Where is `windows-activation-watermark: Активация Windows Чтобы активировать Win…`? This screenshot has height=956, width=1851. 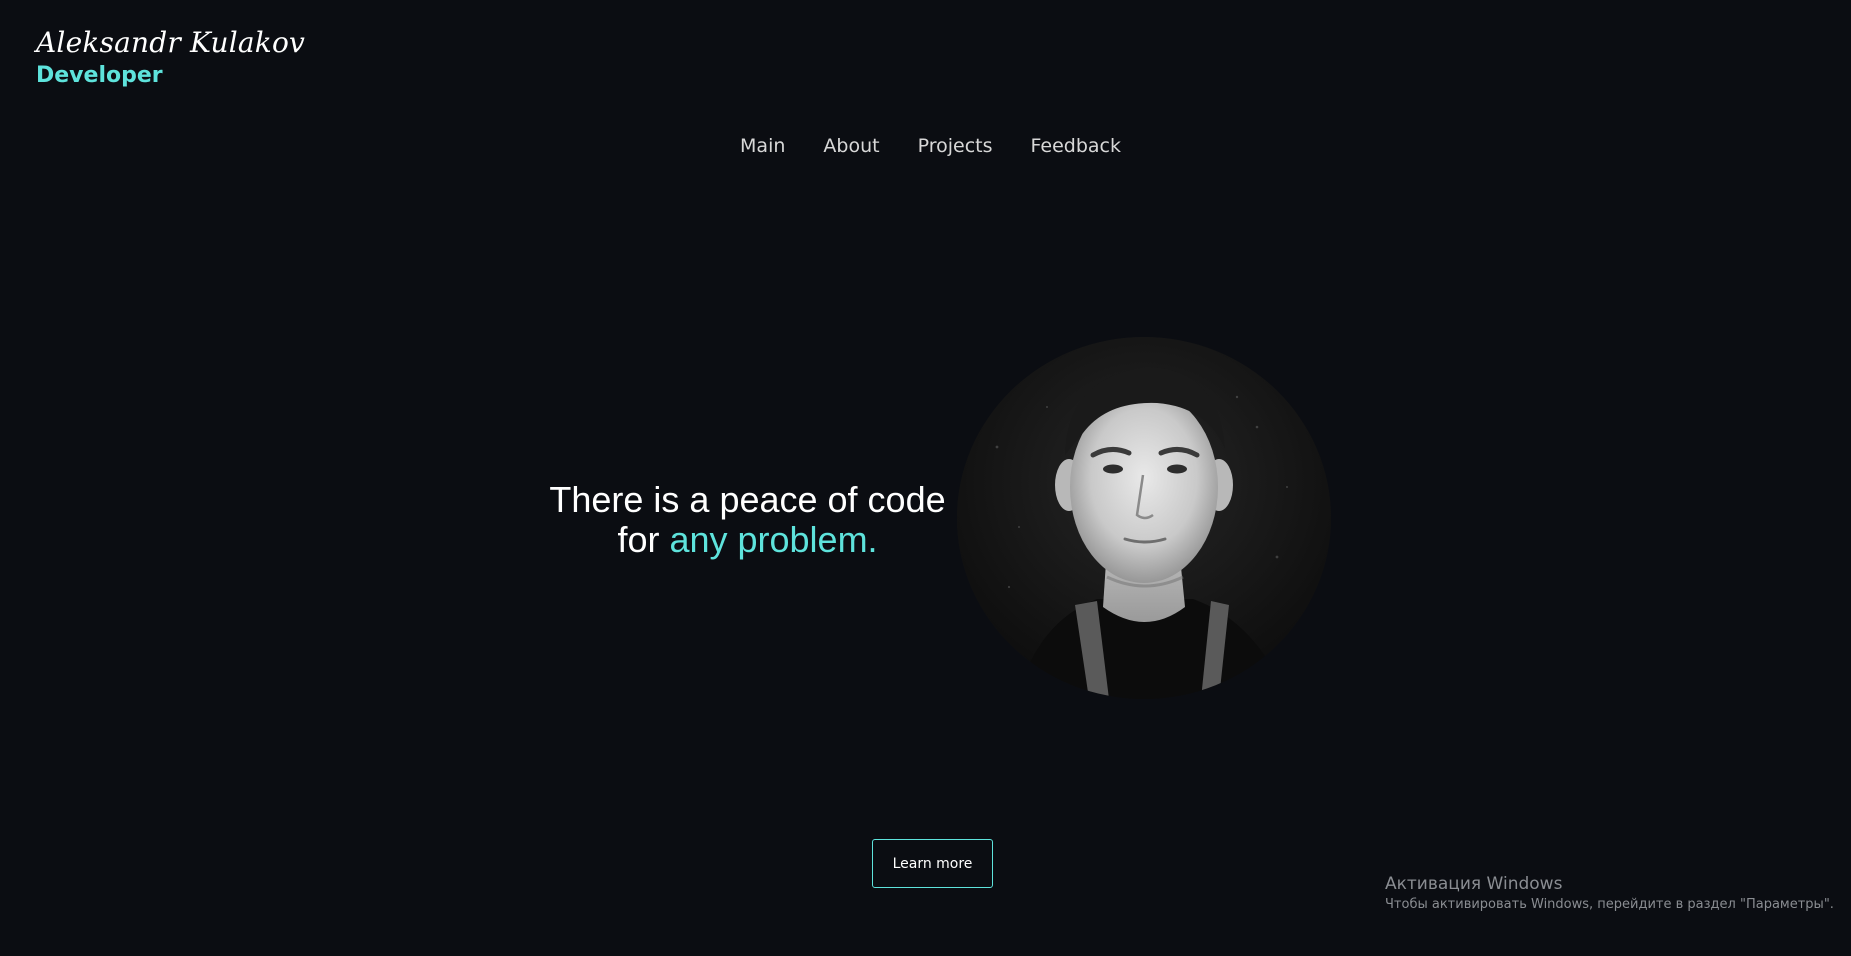 windows-activation-watermark: Активация Windows Чтобы активировать Win… is located at coordinates (1609, 893).